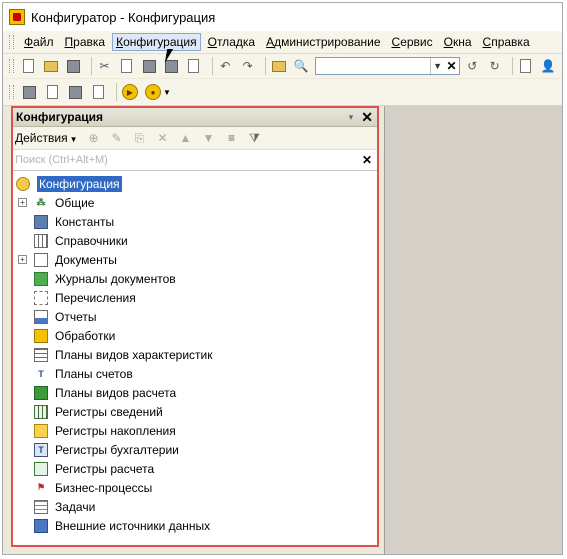 Image resolution: width=567 pixels, height=559 pixels. Describe the element at coordinates (195, 278) in the screenshot. I see `tree-node-document-journals: Журналы документов` at that location.